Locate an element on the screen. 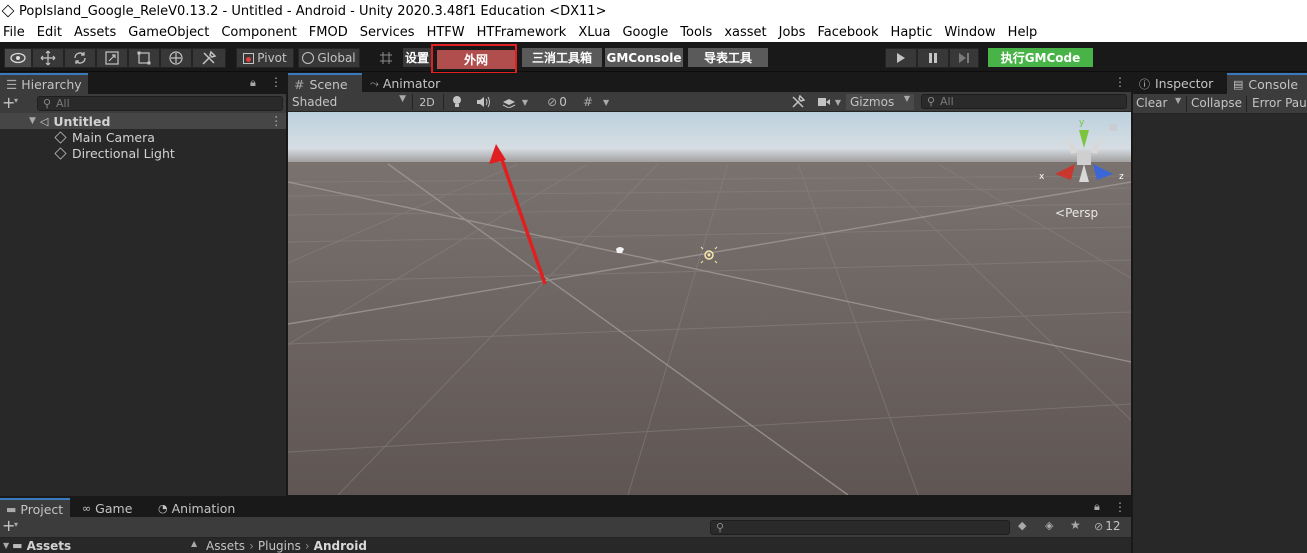  tab-animation: ◔ Animation is located at coordinates (197, 508).